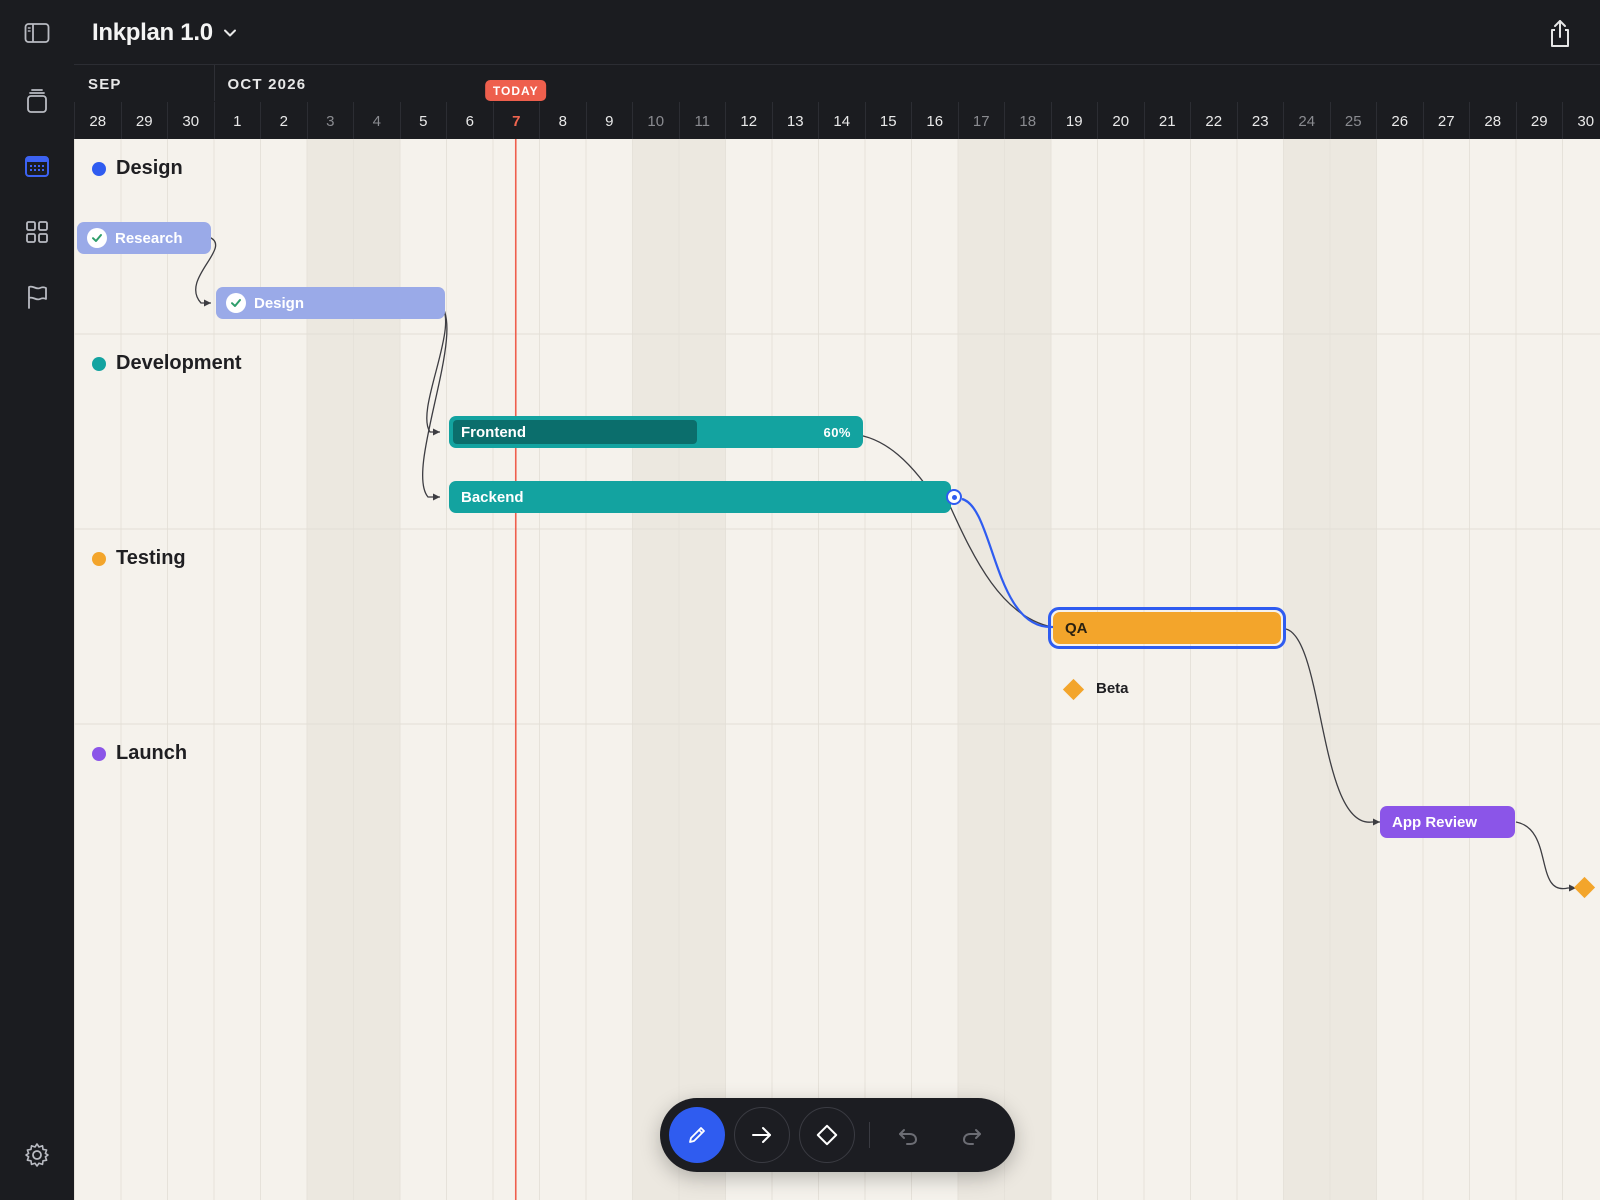 Image resolution: width=1600 pixels, height=1200 pixels. I want to click on day-cell: 12, so click(748, 121).